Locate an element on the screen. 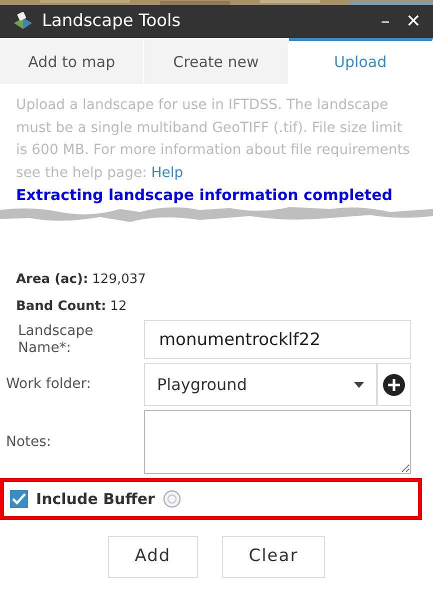 Image resolution: width=433 pixels, height=596 pixels. checkbox is located at coordinates (19, 499).